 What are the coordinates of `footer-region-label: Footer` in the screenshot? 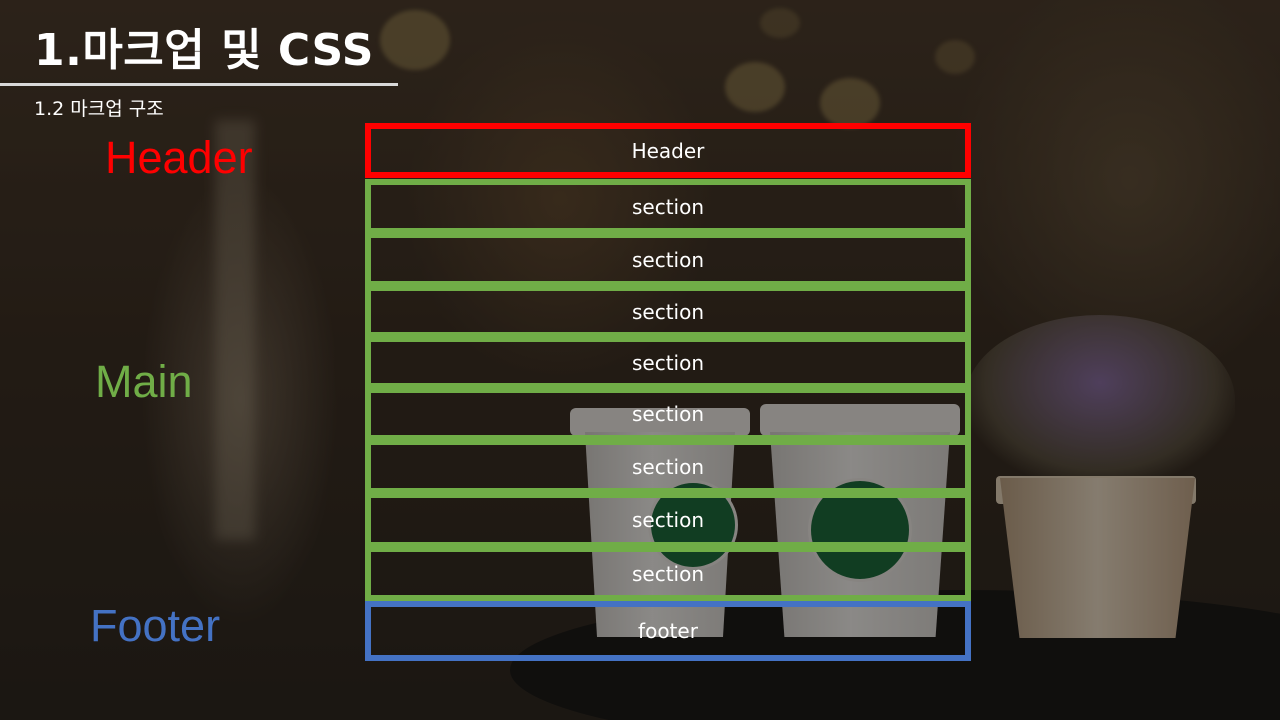 It's located at (155, 625).